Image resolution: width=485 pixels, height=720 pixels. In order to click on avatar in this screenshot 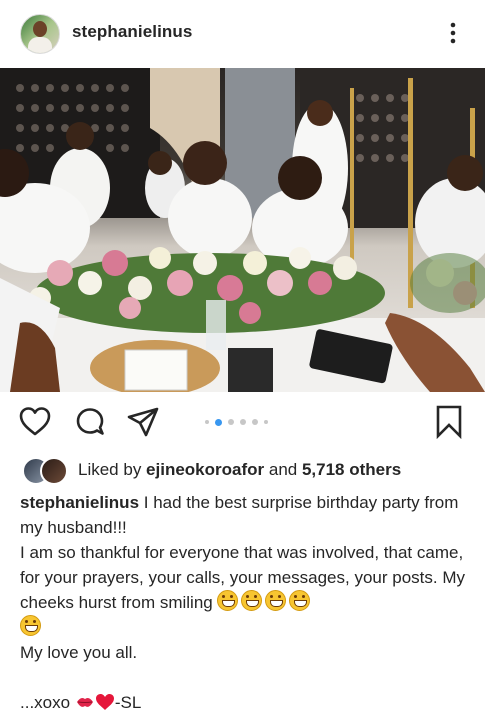, I will do `click(40, 34)`.